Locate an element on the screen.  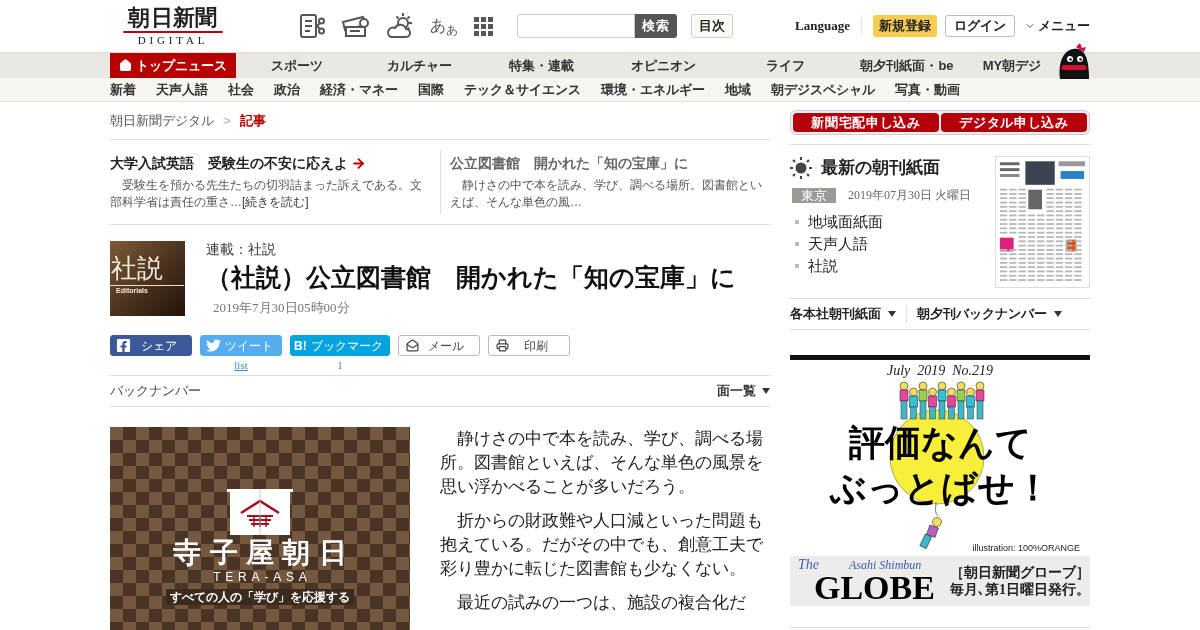
login-button: ログイン is located at coordinates (980, 26).